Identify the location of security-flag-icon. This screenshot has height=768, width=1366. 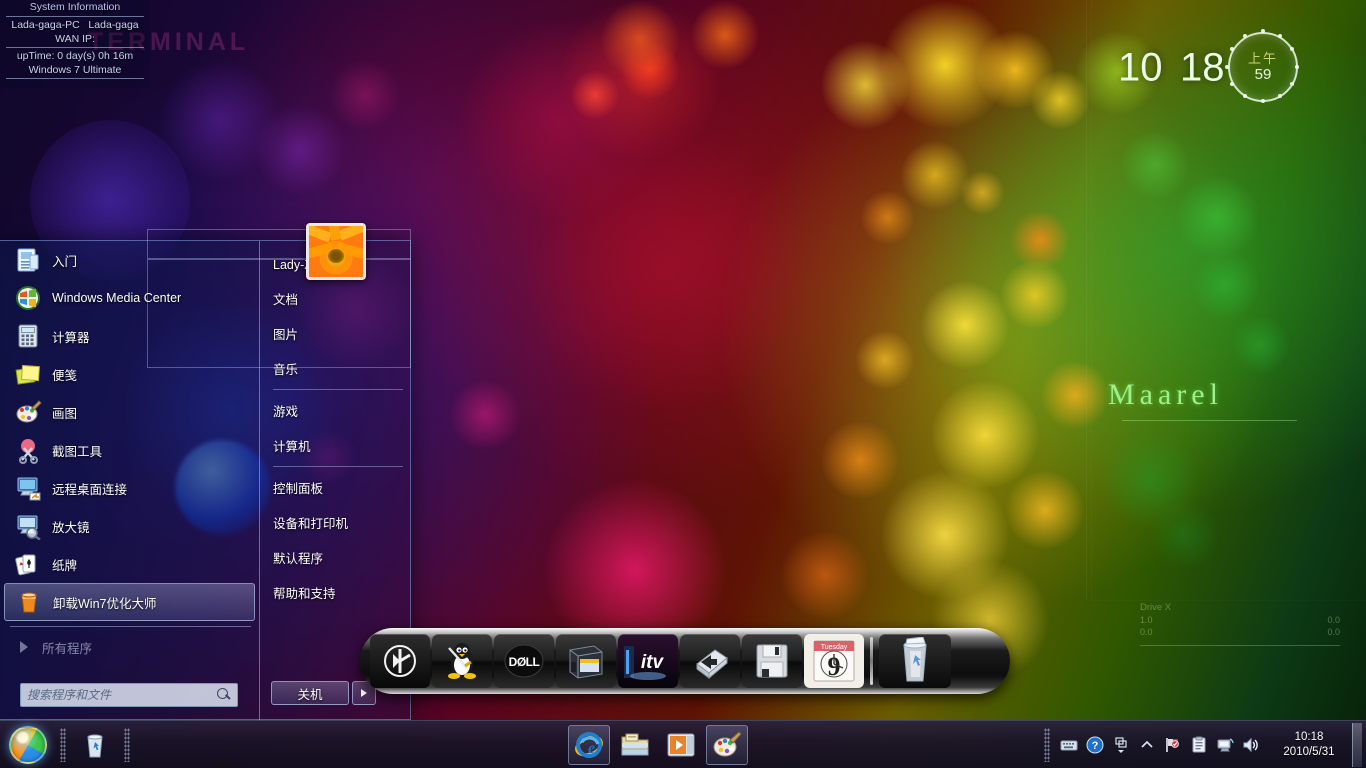
(1173, 745).